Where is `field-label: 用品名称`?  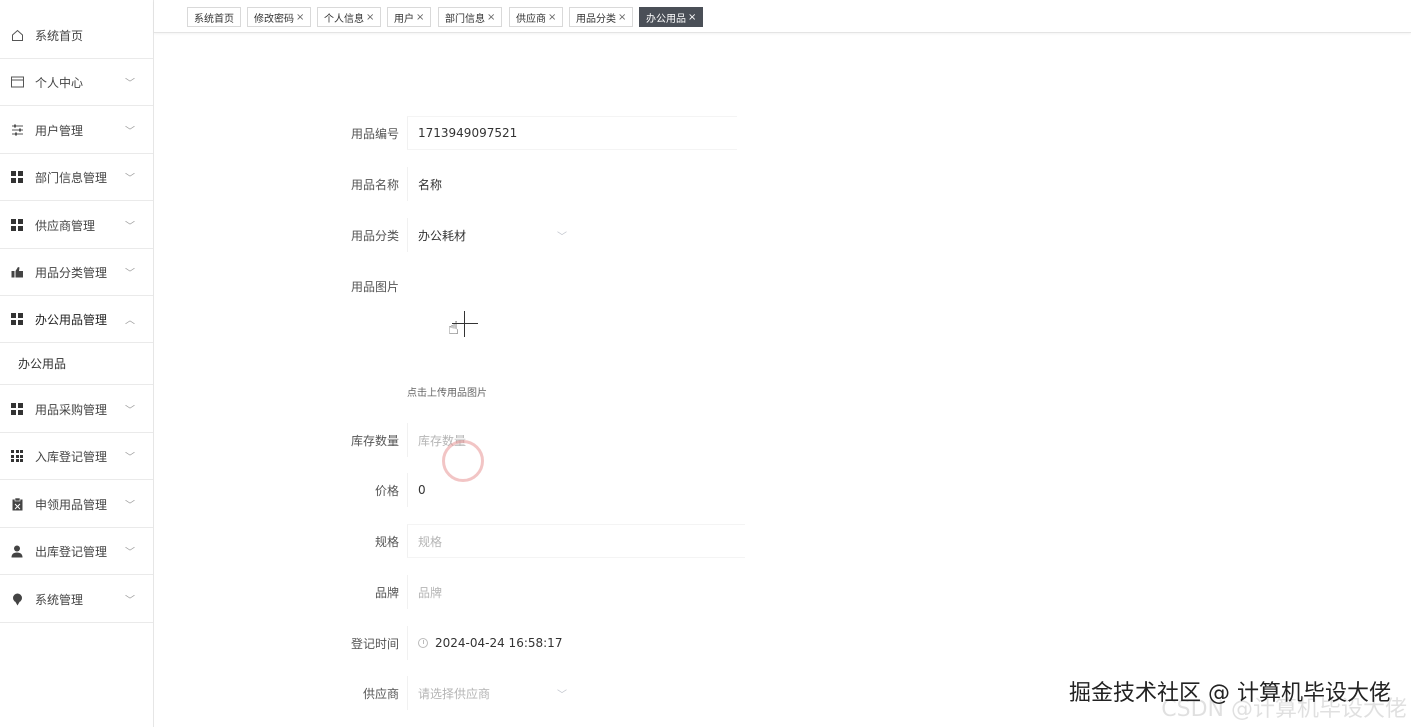 field-label: 用品名称 is located at coordinates (374, 184).